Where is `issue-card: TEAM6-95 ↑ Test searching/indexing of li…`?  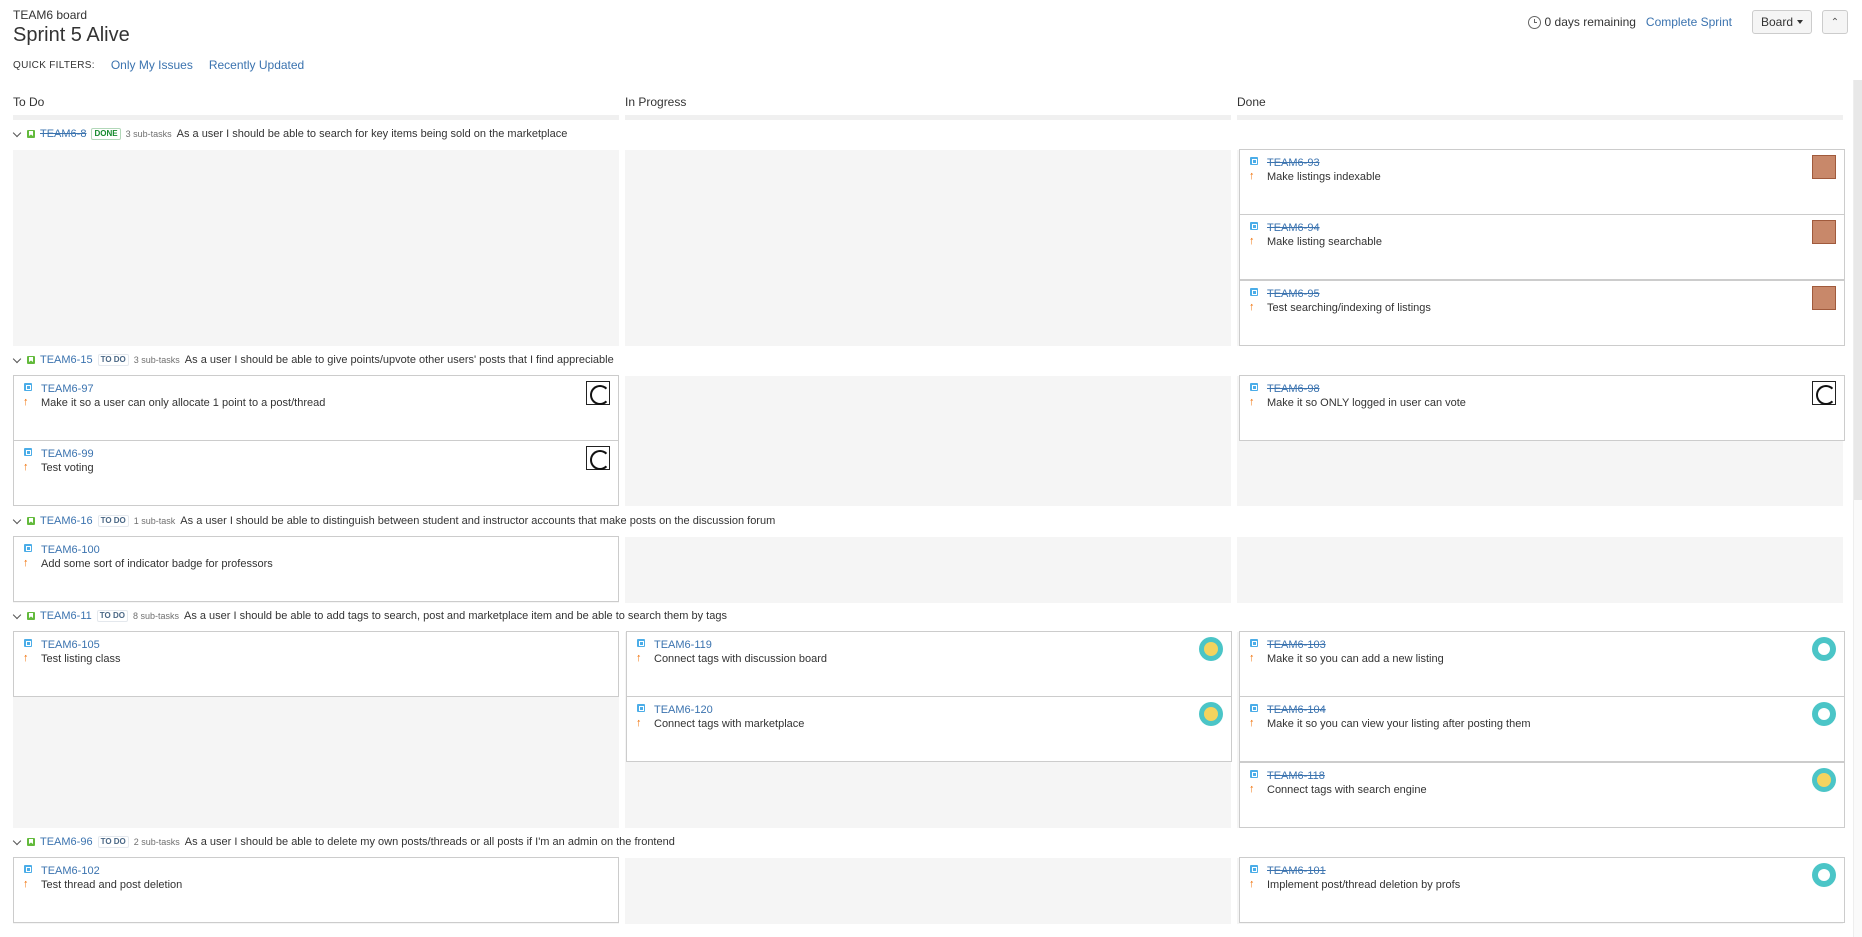 issue-card: TEAM6-95 ↑ Test searching/indexing of li… is located at coordinates (1542, 313).